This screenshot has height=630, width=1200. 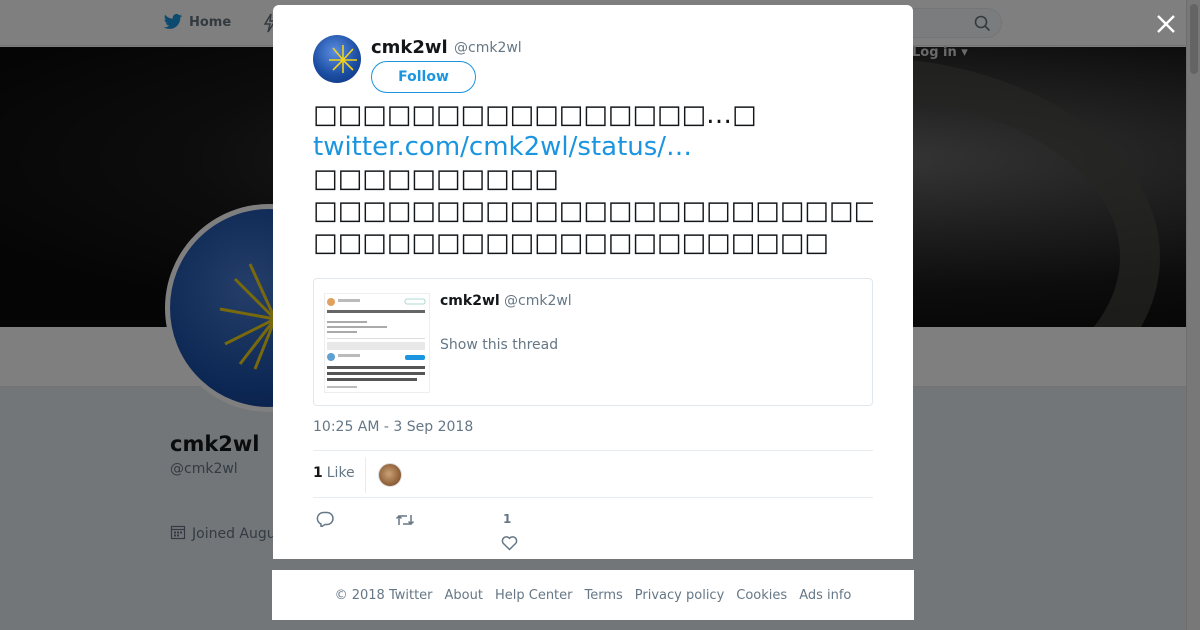 I want to click on tweet-text-line: □□□□□□□□□□, so click(x=436, y=179).